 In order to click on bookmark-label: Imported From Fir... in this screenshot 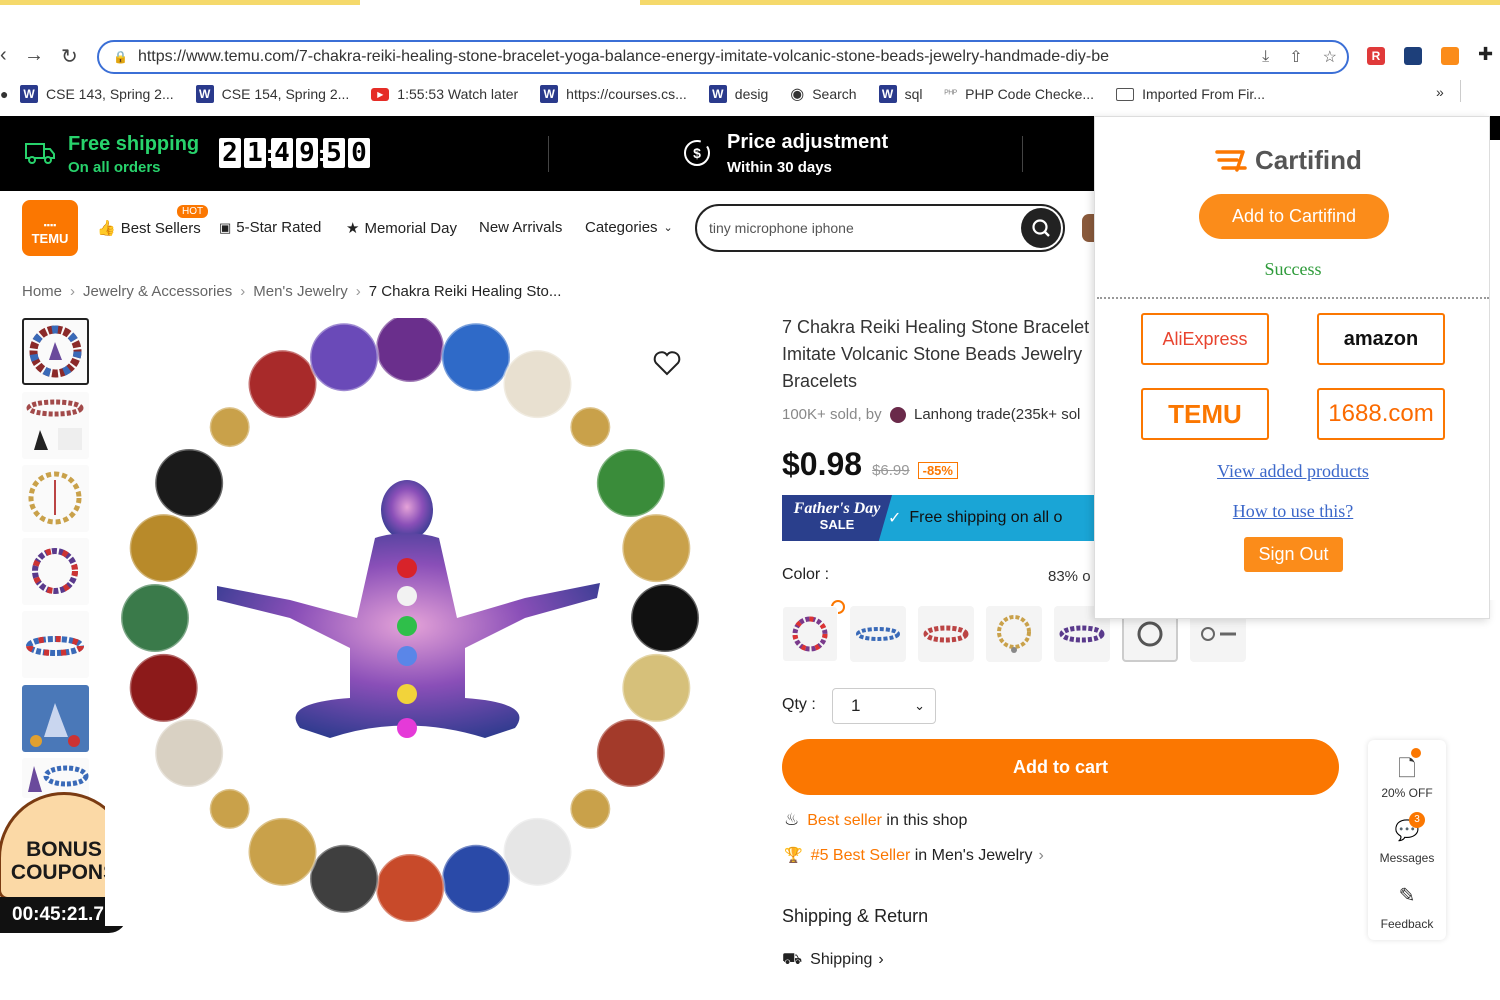, I will do `click(1203, 94)`.